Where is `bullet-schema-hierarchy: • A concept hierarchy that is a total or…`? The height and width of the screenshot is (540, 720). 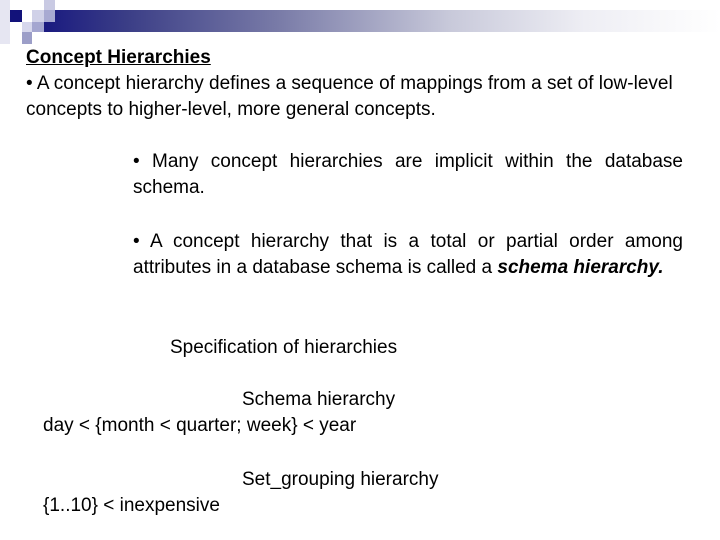 bullet-schema-hierarchy: • A concept hierarchy that is a total or… is located at coordinates (408, 255).